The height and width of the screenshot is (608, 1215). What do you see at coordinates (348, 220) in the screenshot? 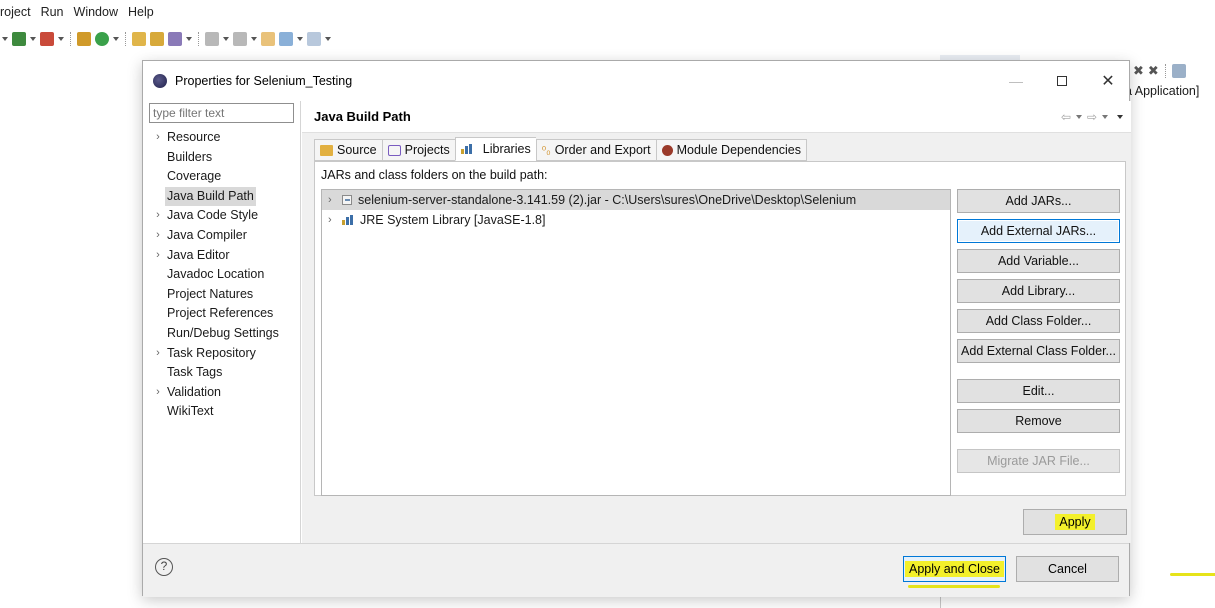
I see `library-icon` at bounding box center [348, 220].